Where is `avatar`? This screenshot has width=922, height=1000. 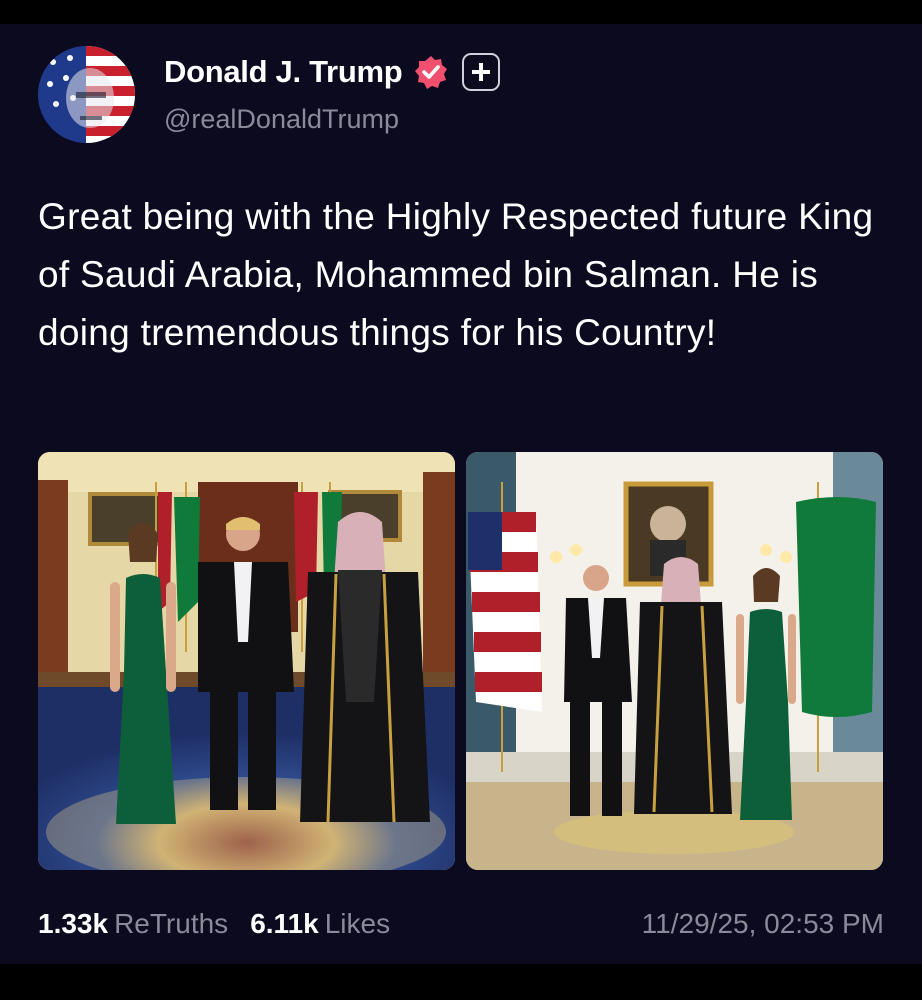 avatar is located at coordinates (86, 94).